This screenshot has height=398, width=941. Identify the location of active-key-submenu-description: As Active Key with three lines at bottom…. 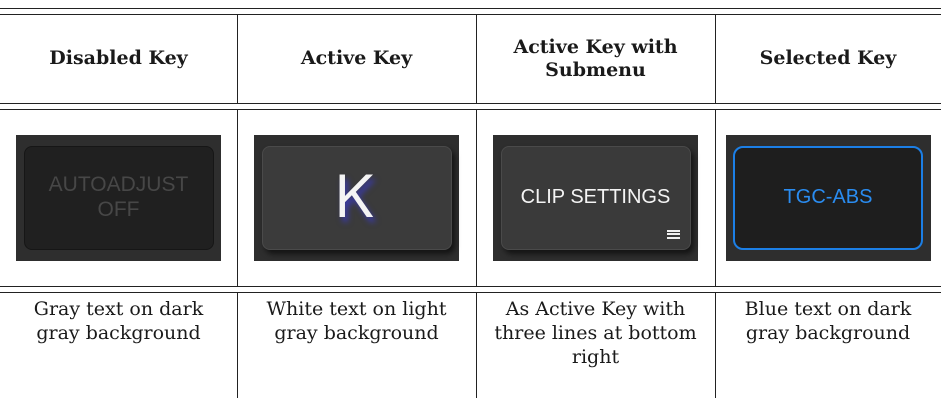
(595, 333).